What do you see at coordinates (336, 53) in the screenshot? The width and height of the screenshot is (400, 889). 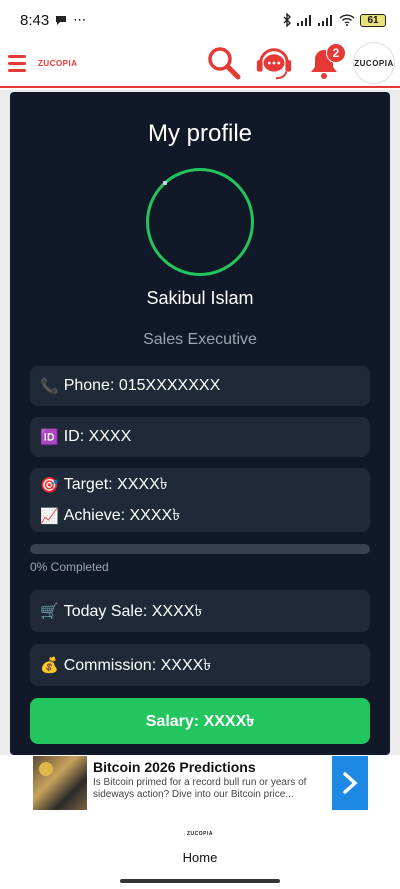 I see `notification-badge: 2` at bounding box center [336, 53].